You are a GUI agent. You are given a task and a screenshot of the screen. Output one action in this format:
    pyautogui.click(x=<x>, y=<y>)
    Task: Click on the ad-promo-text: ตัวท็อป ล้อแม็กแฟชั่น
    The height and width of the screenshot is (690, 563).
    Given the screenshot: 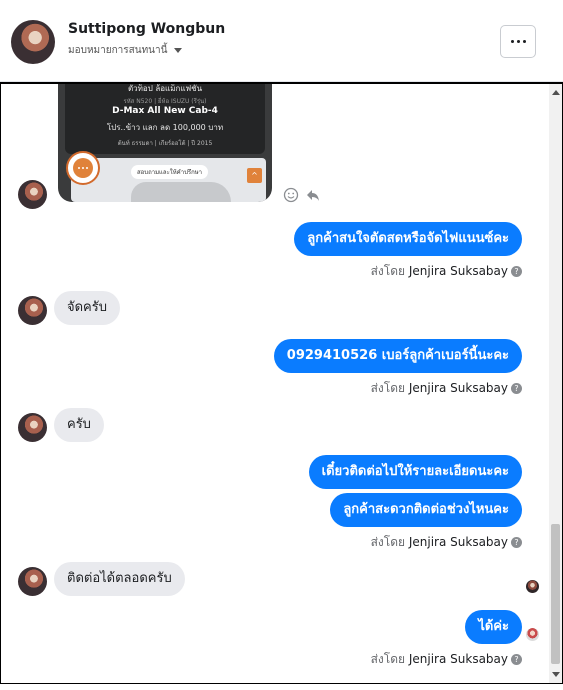 What is the action you would take?
    pyautogui.click(x=165, y=88)
    